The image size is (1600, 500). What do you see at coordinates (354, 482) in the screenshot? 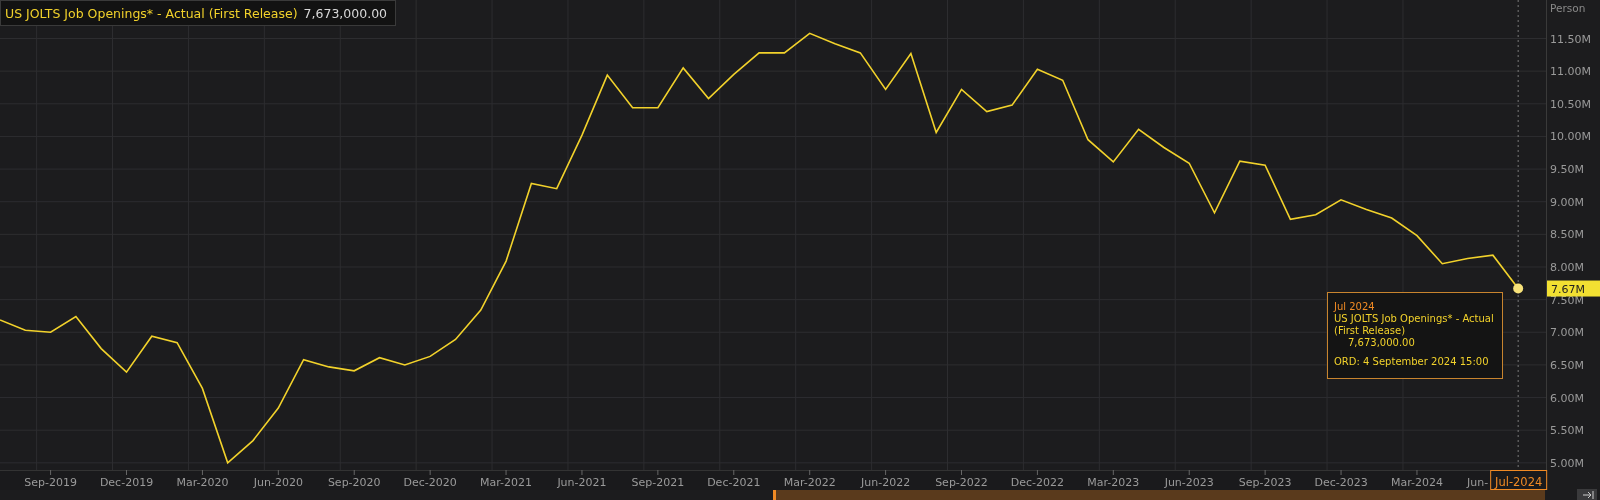
I see `axis-label: Sep-2020` at bounding box center [354, 482].